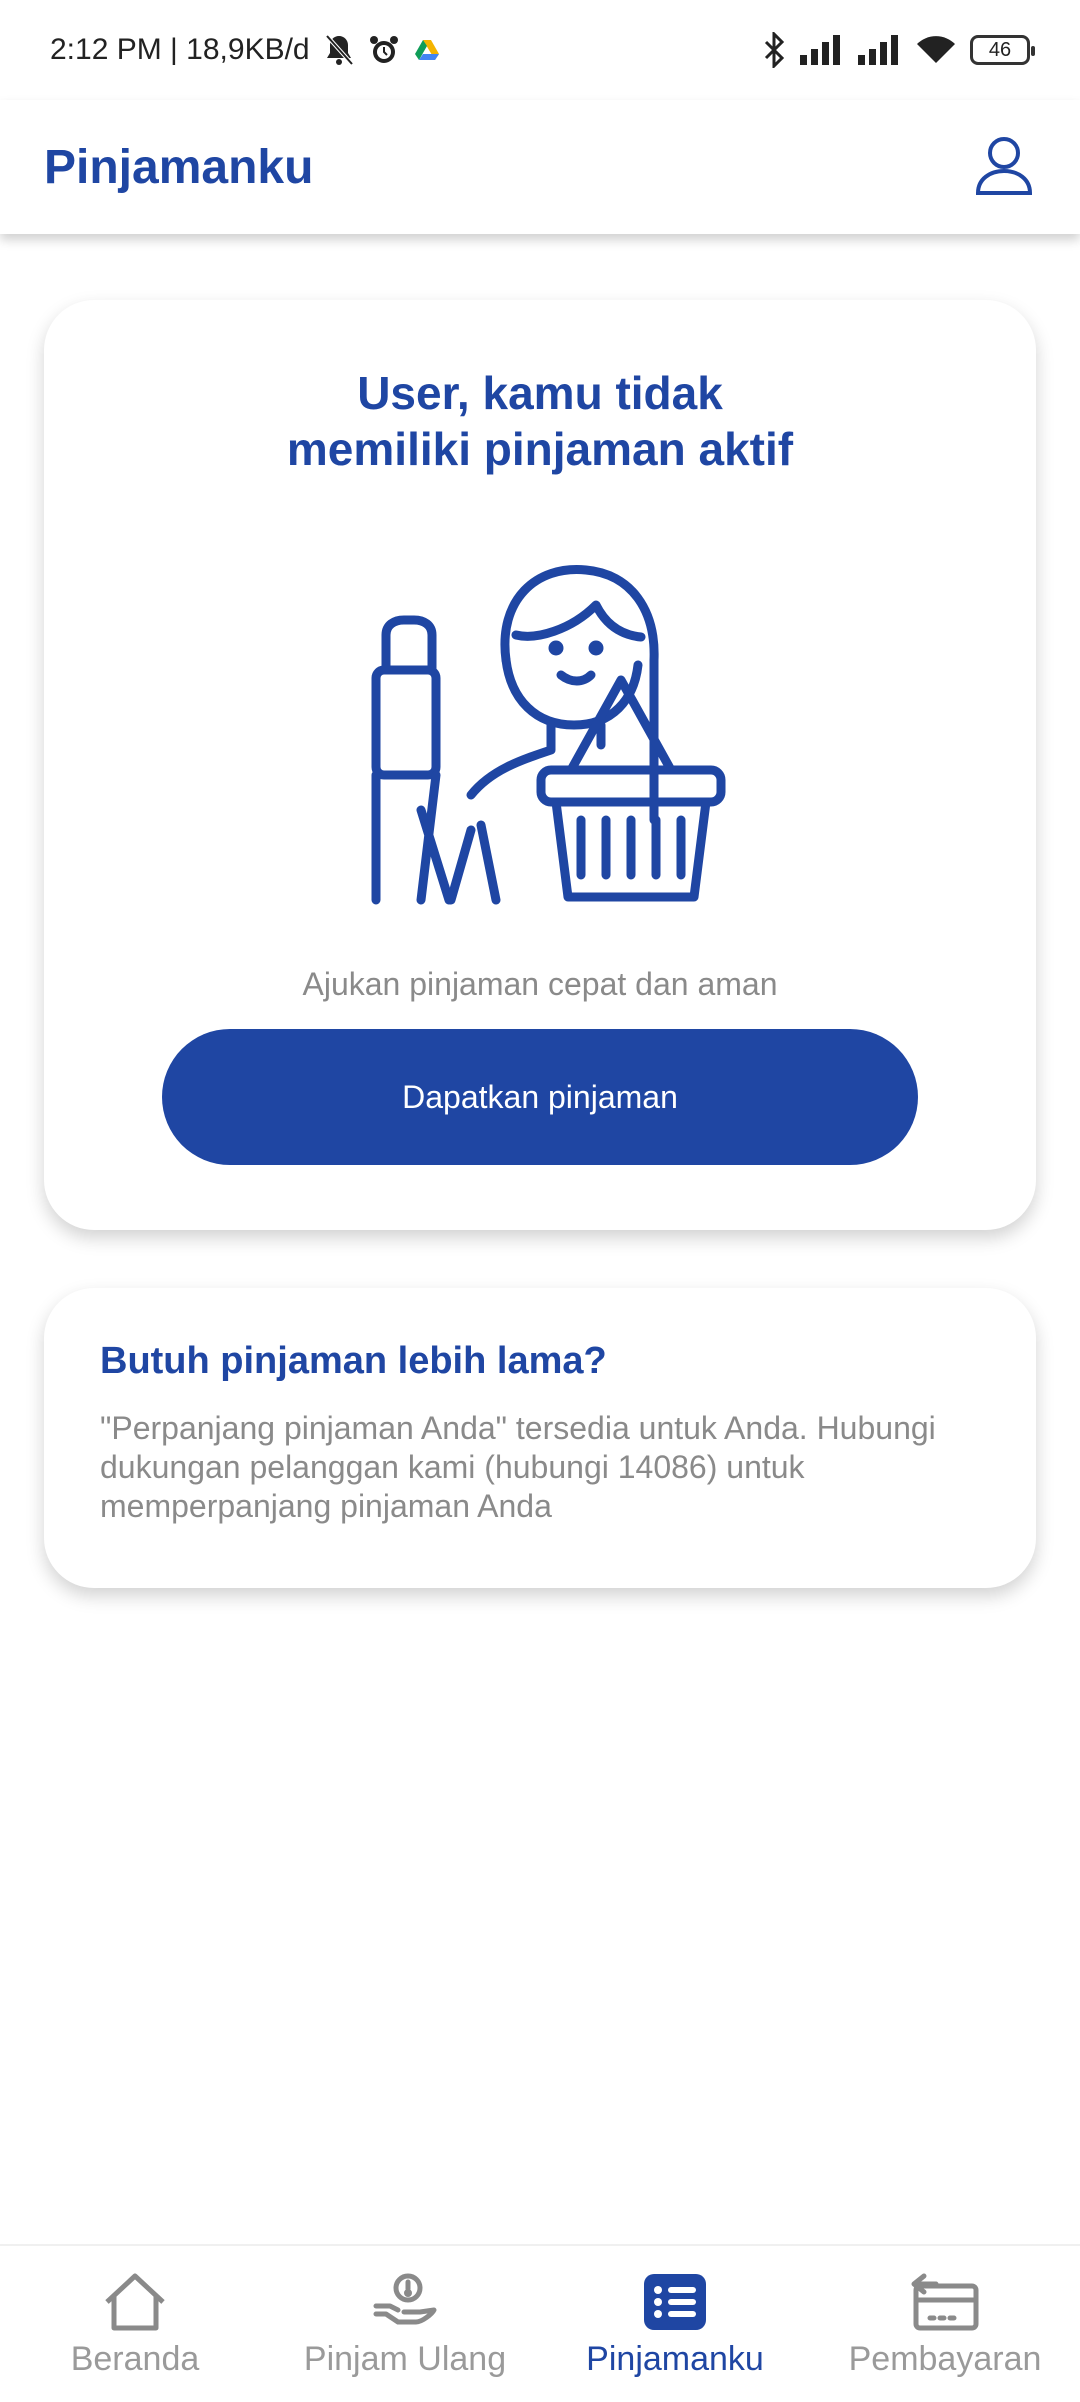 This screenshot has width=1080, height=2402. What do you see at coordinates (945, 2359) in the screenshot?
I see `nav-label: Pembayaran` at bounding box center [945, 2359].